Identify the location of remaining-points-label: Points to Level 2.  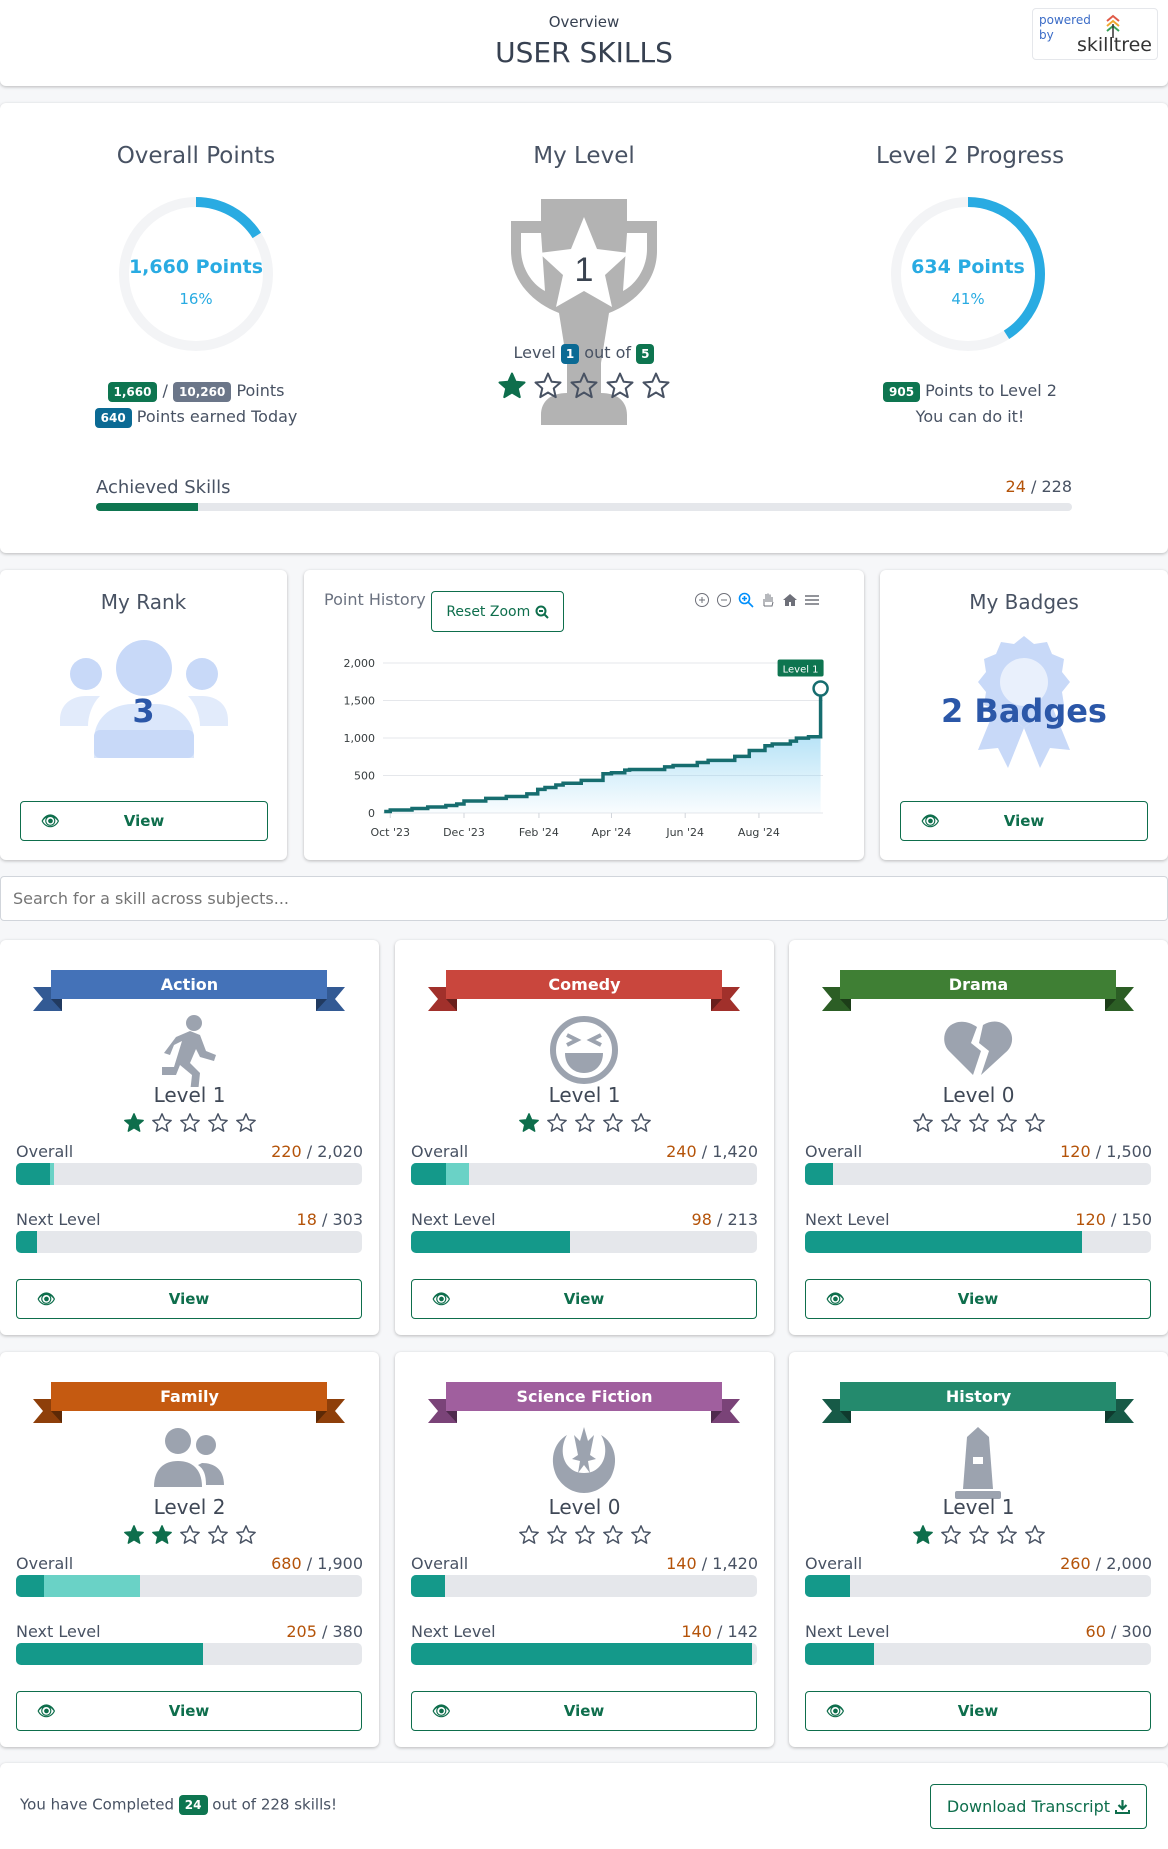
(991, 390).